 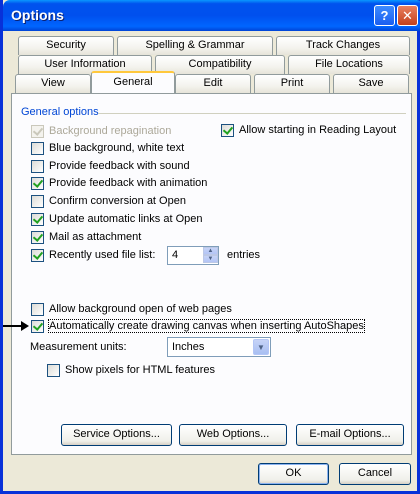 I want to click on background-open-web-checkbox, so click(x=37, y=309).